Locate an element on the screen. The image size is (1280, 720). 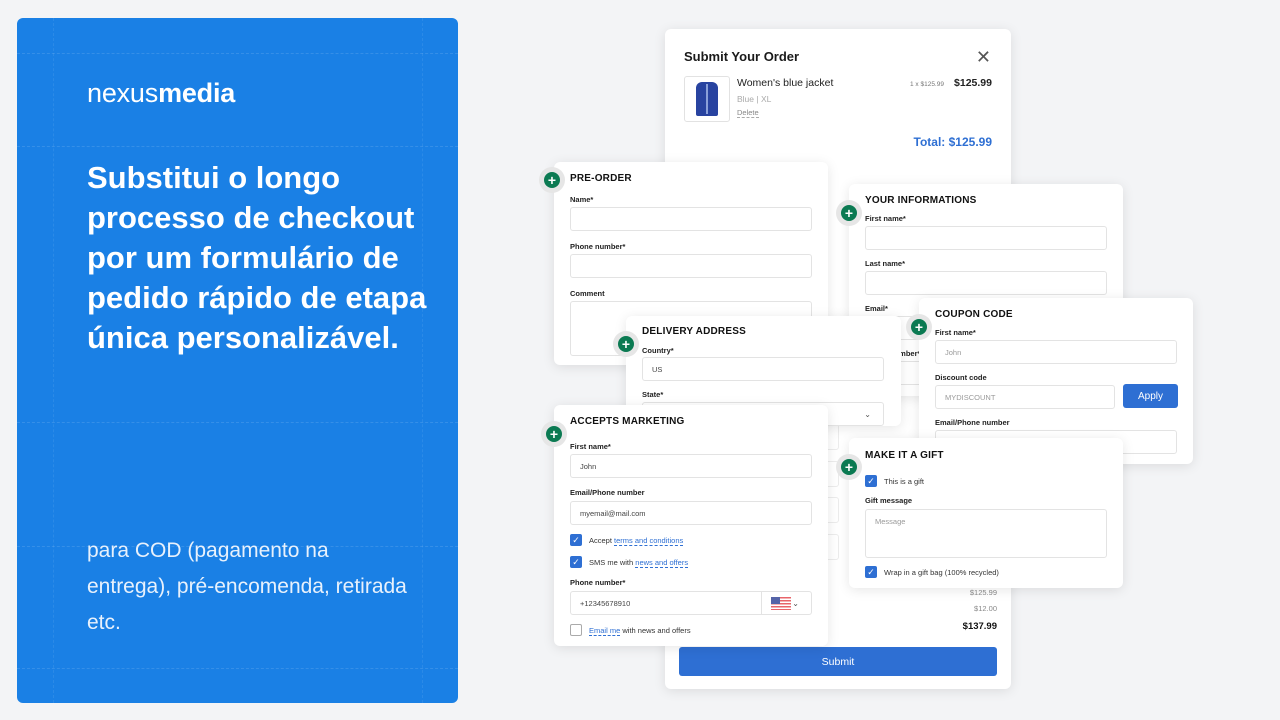
sms-checkbox: ✓ is located at coordinates (576, 562).